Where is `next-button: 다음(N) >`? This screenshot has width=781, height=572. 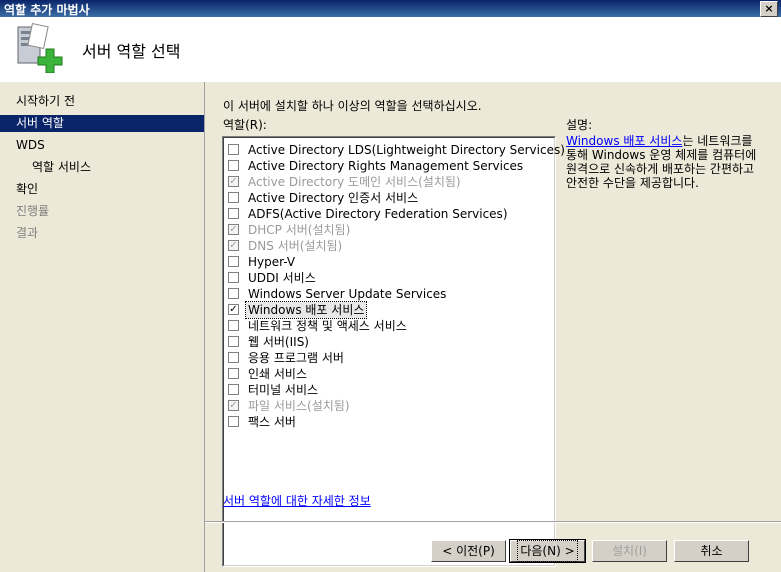 next-button: 다음(N) > is located at coordinates (547, 551).